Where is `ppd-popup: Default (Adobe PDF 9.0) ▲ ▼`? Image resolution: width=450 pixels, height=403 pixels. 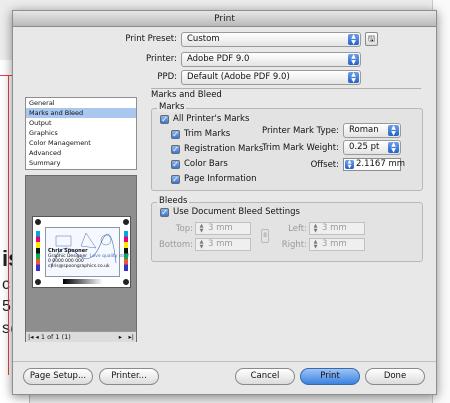
ppd-popup: Default (Adobe PDF 9.0) ▲ ▼ is located at coordinates (271, 77).